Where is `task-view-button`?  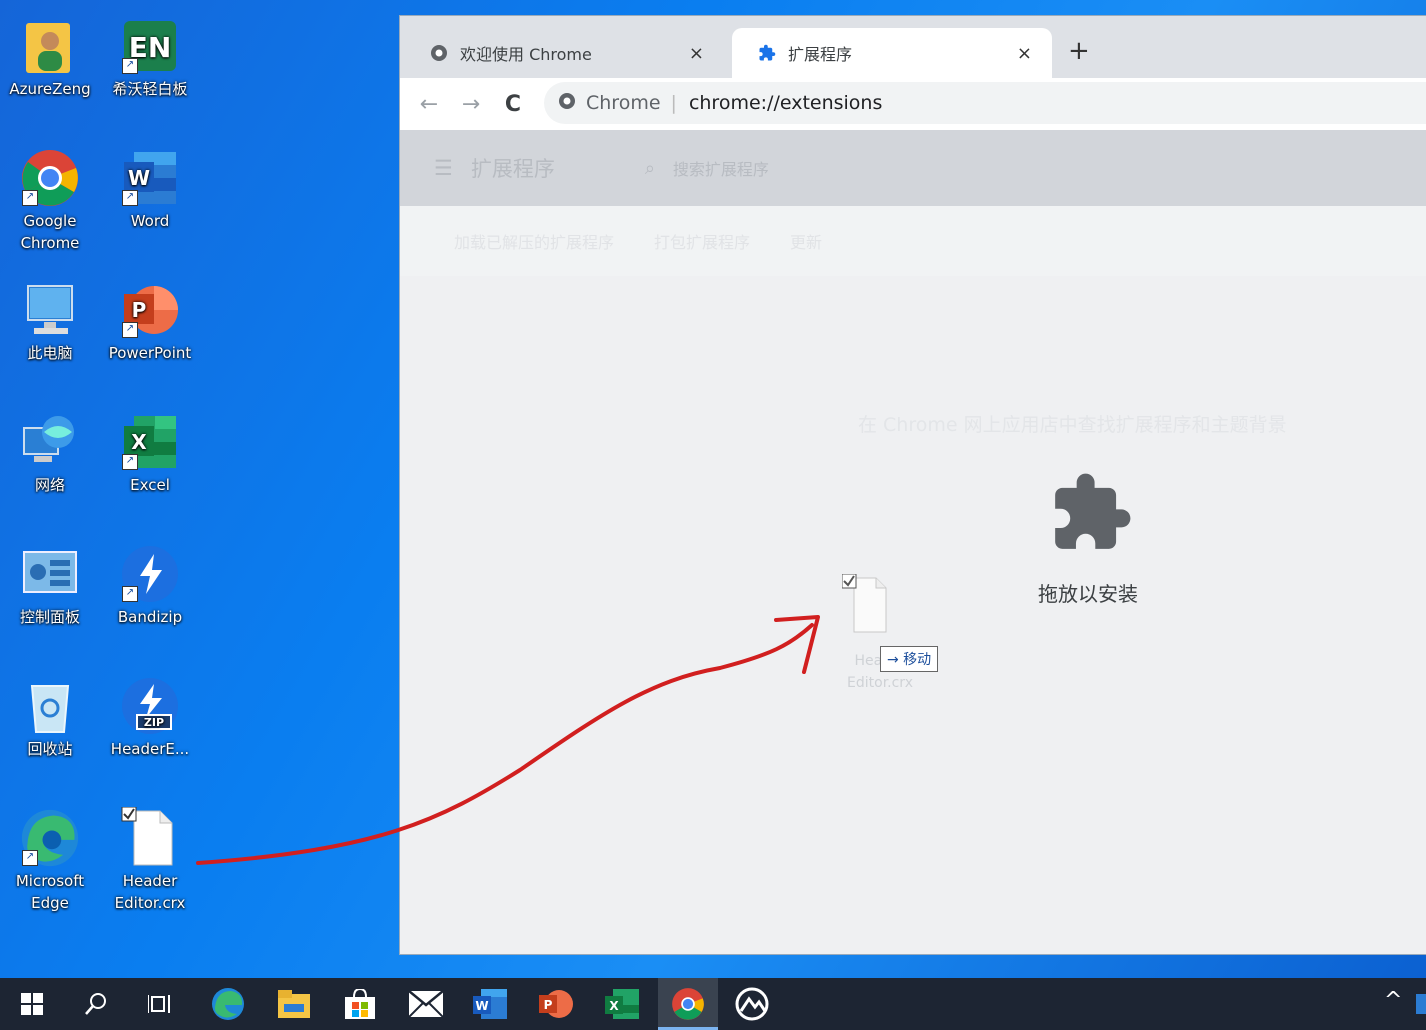 task-view-button is located at coordinates (160, 1004).